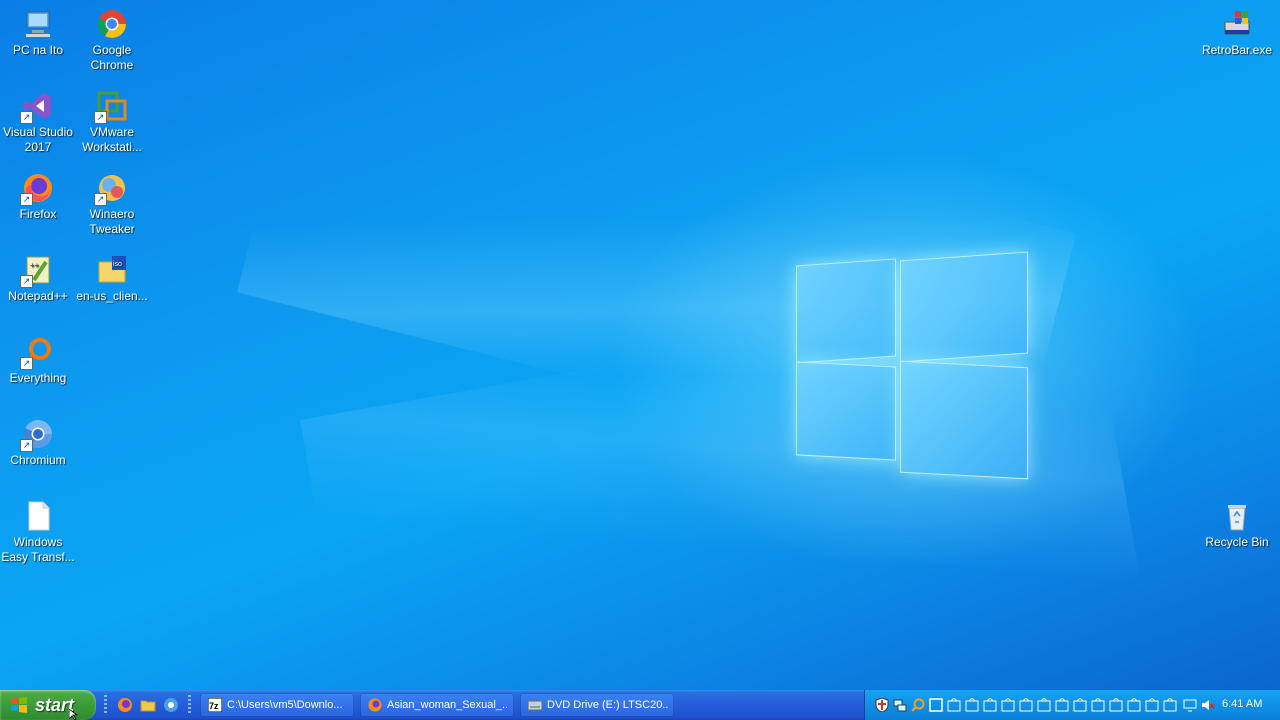 The width and height of the screenshot is (1280, 720). What do you see at coordinates (19, 705) in the screenshot?
I see `windows-flag-icon` at bounding box center [19, 705].